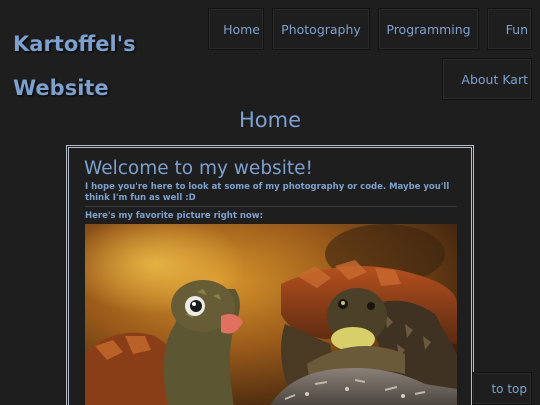 The height and width of the screenshot is (405, 540). I want to click on page-heading: Home, so click(269, 120).